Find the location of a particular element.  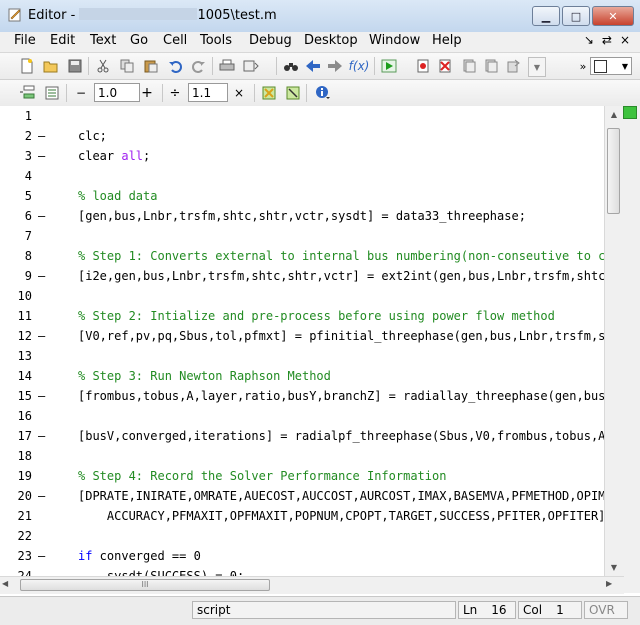

run-icon is located at coordinates (389, 66).